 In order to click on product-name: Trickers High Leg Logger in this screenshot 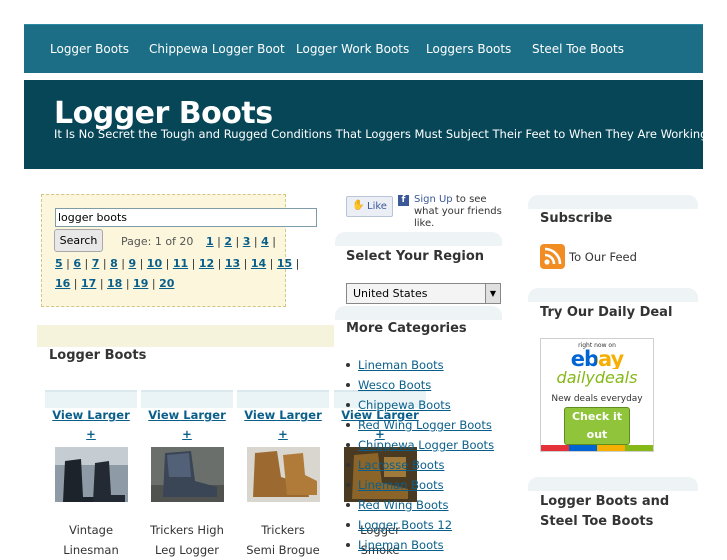, I will do `click(187, 540)`.